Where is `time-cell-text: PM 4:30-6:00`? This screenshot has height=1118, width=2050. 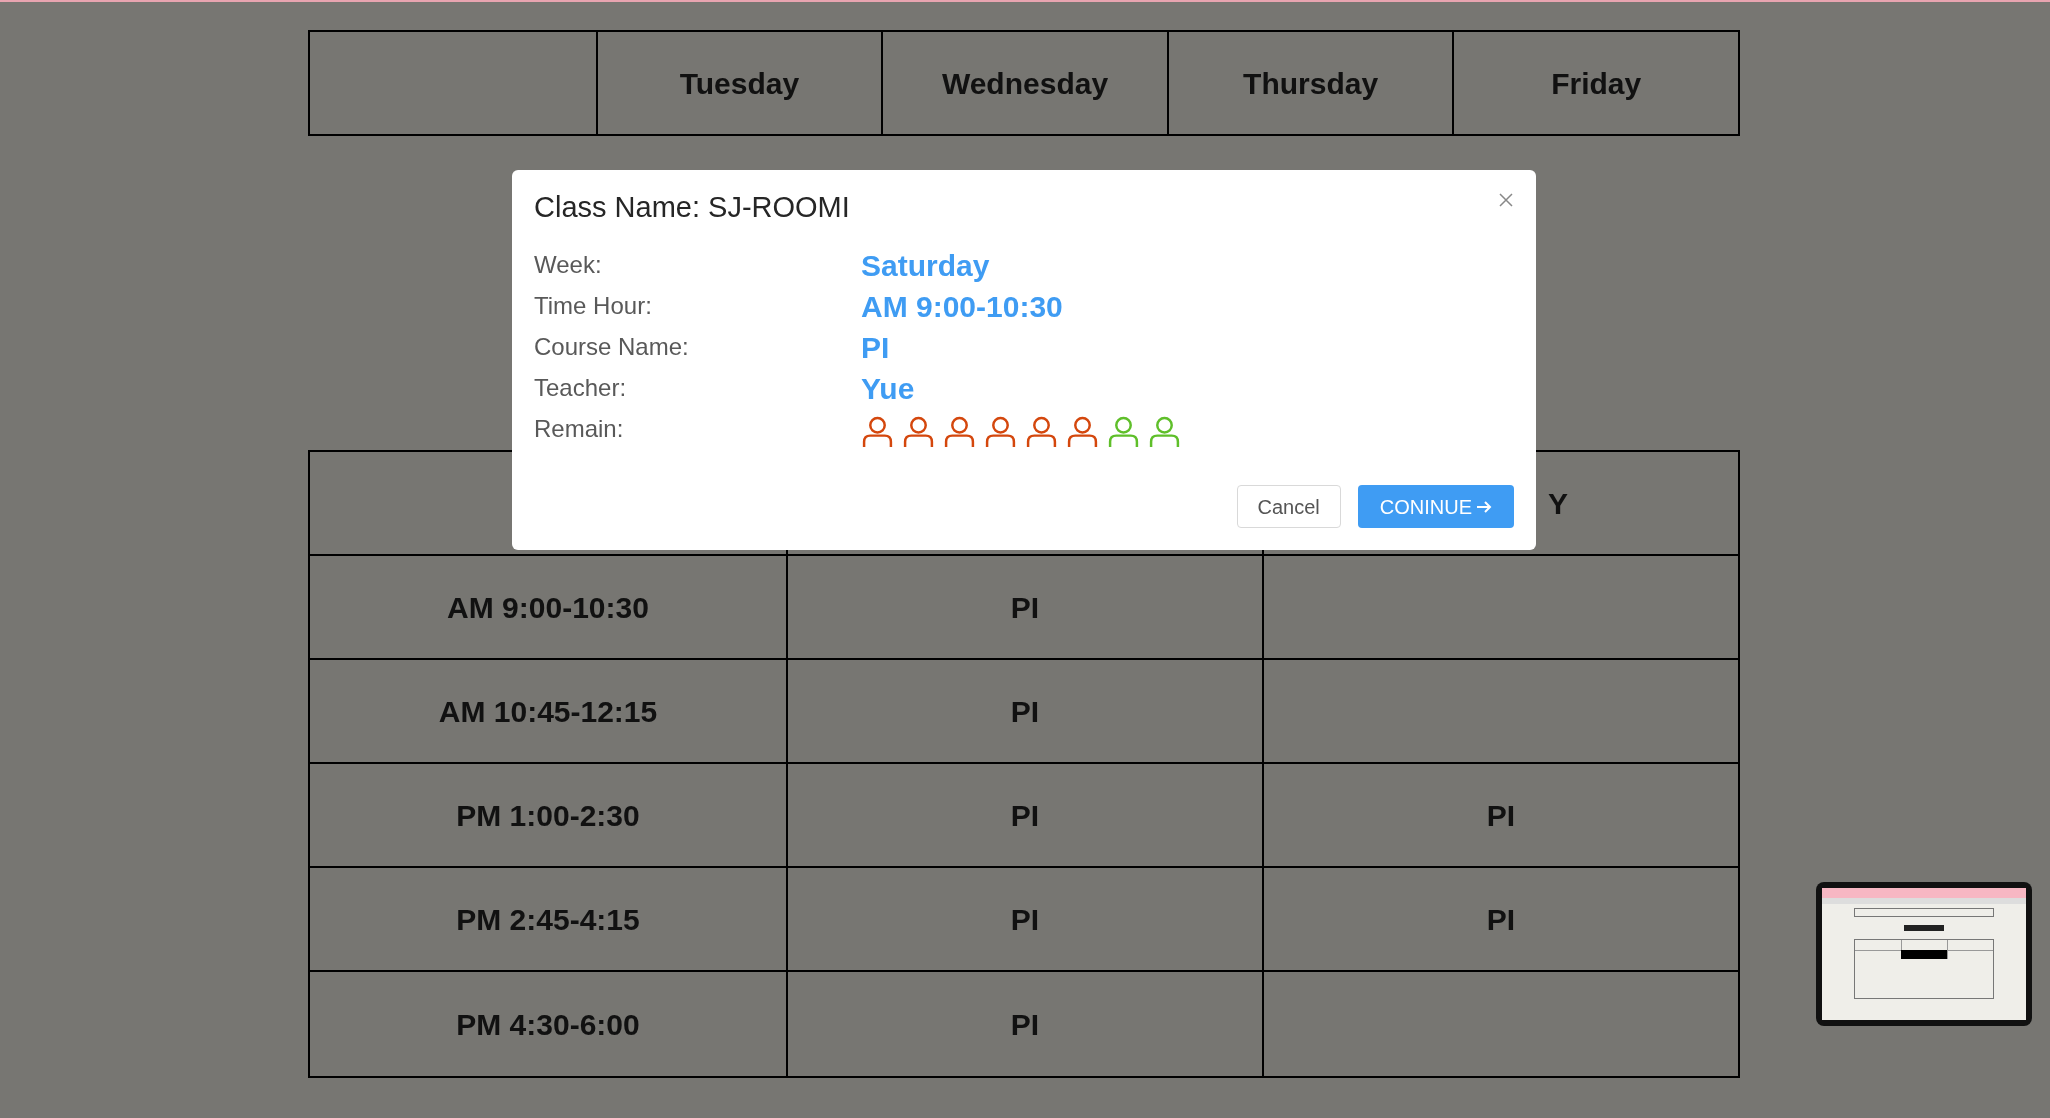 time-cell-text: PM 4:30-6:00 is located at coordinates (548, 1024).